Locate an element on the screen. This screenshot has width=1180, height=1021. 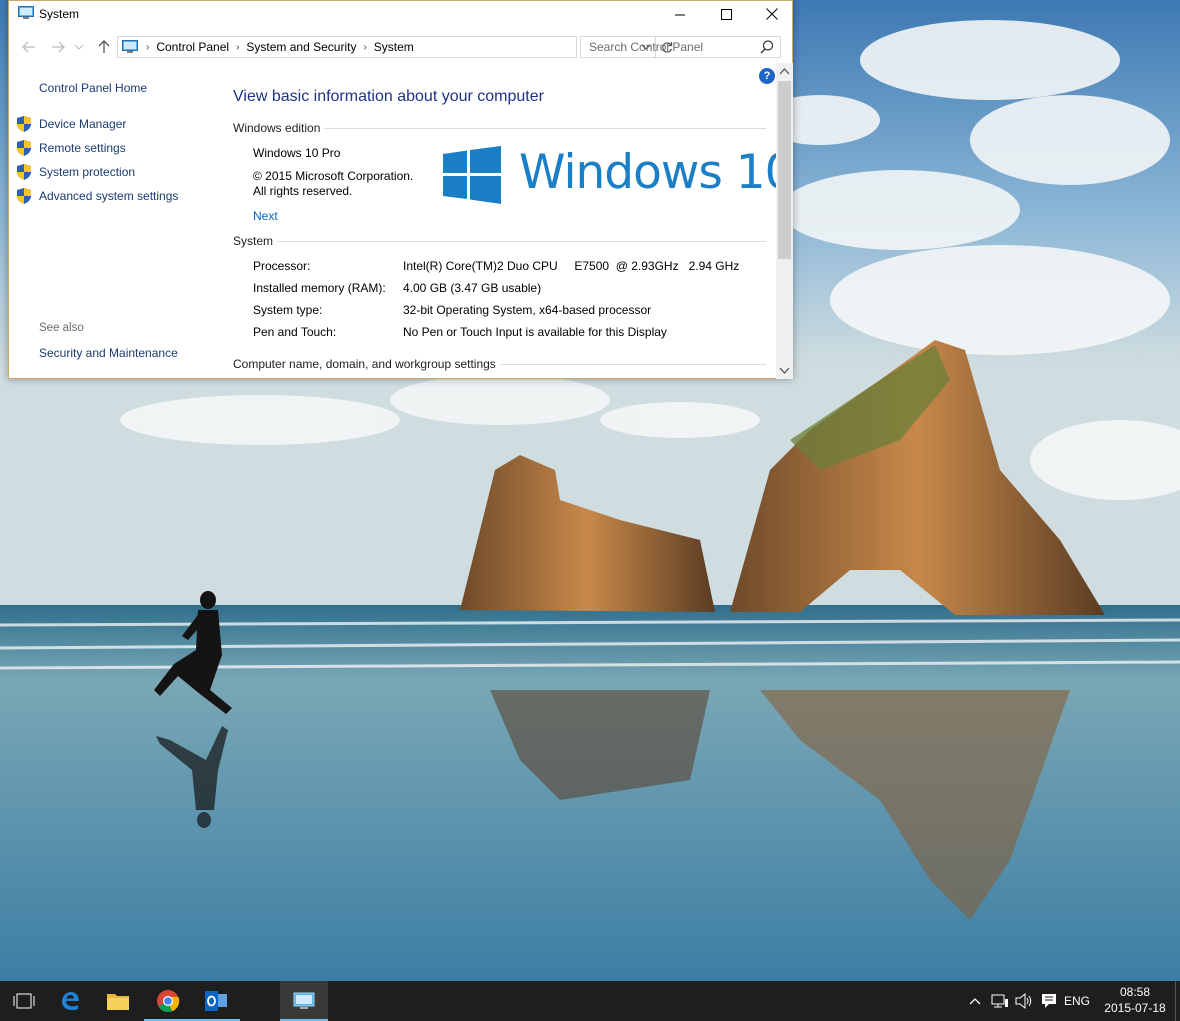
show-hidden-icons-button is located at coordinates (975, 1001).